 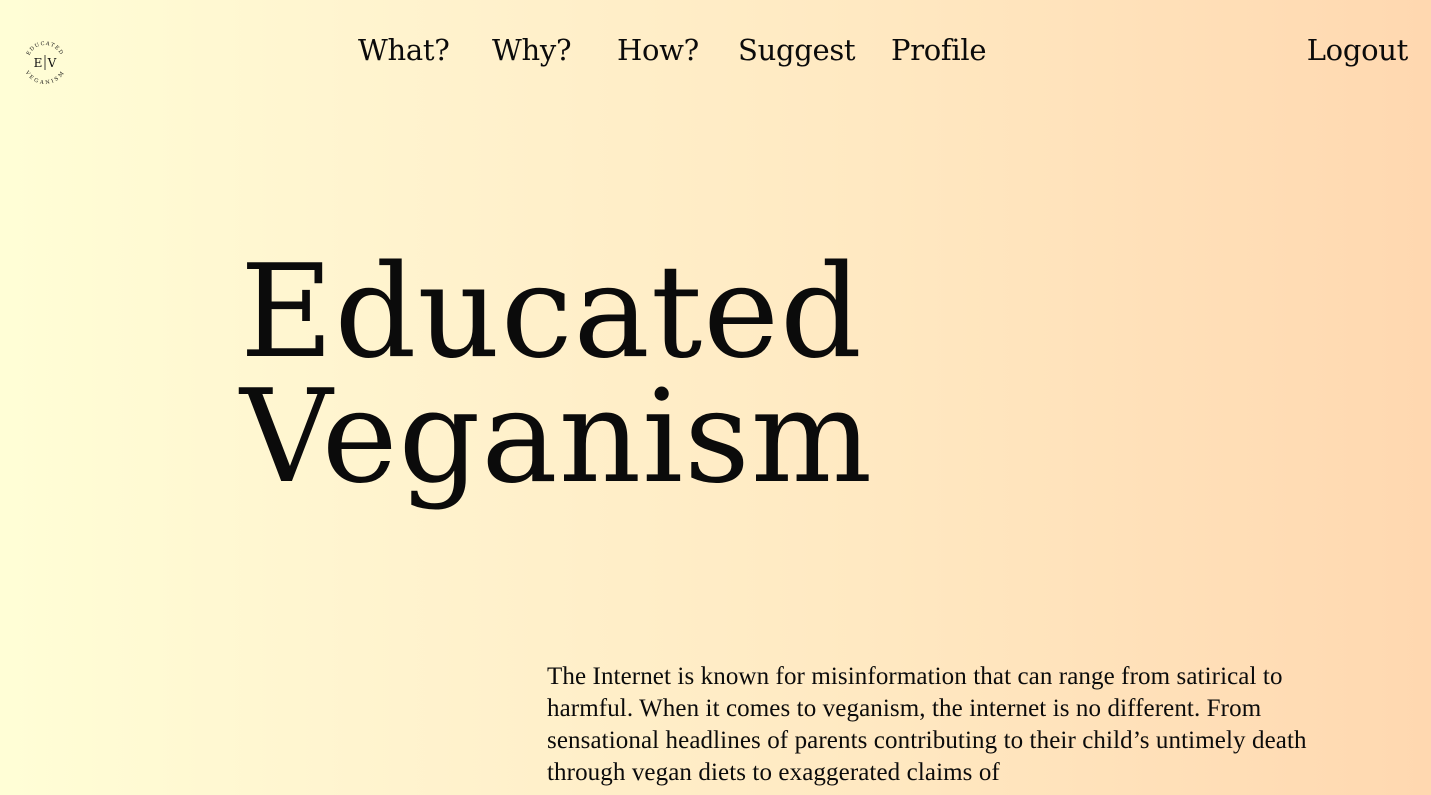 What do you see at coordinates (1358, 50) in the screenshot?
I see `logout-link: Logout` at bounding box center [1358, 50].